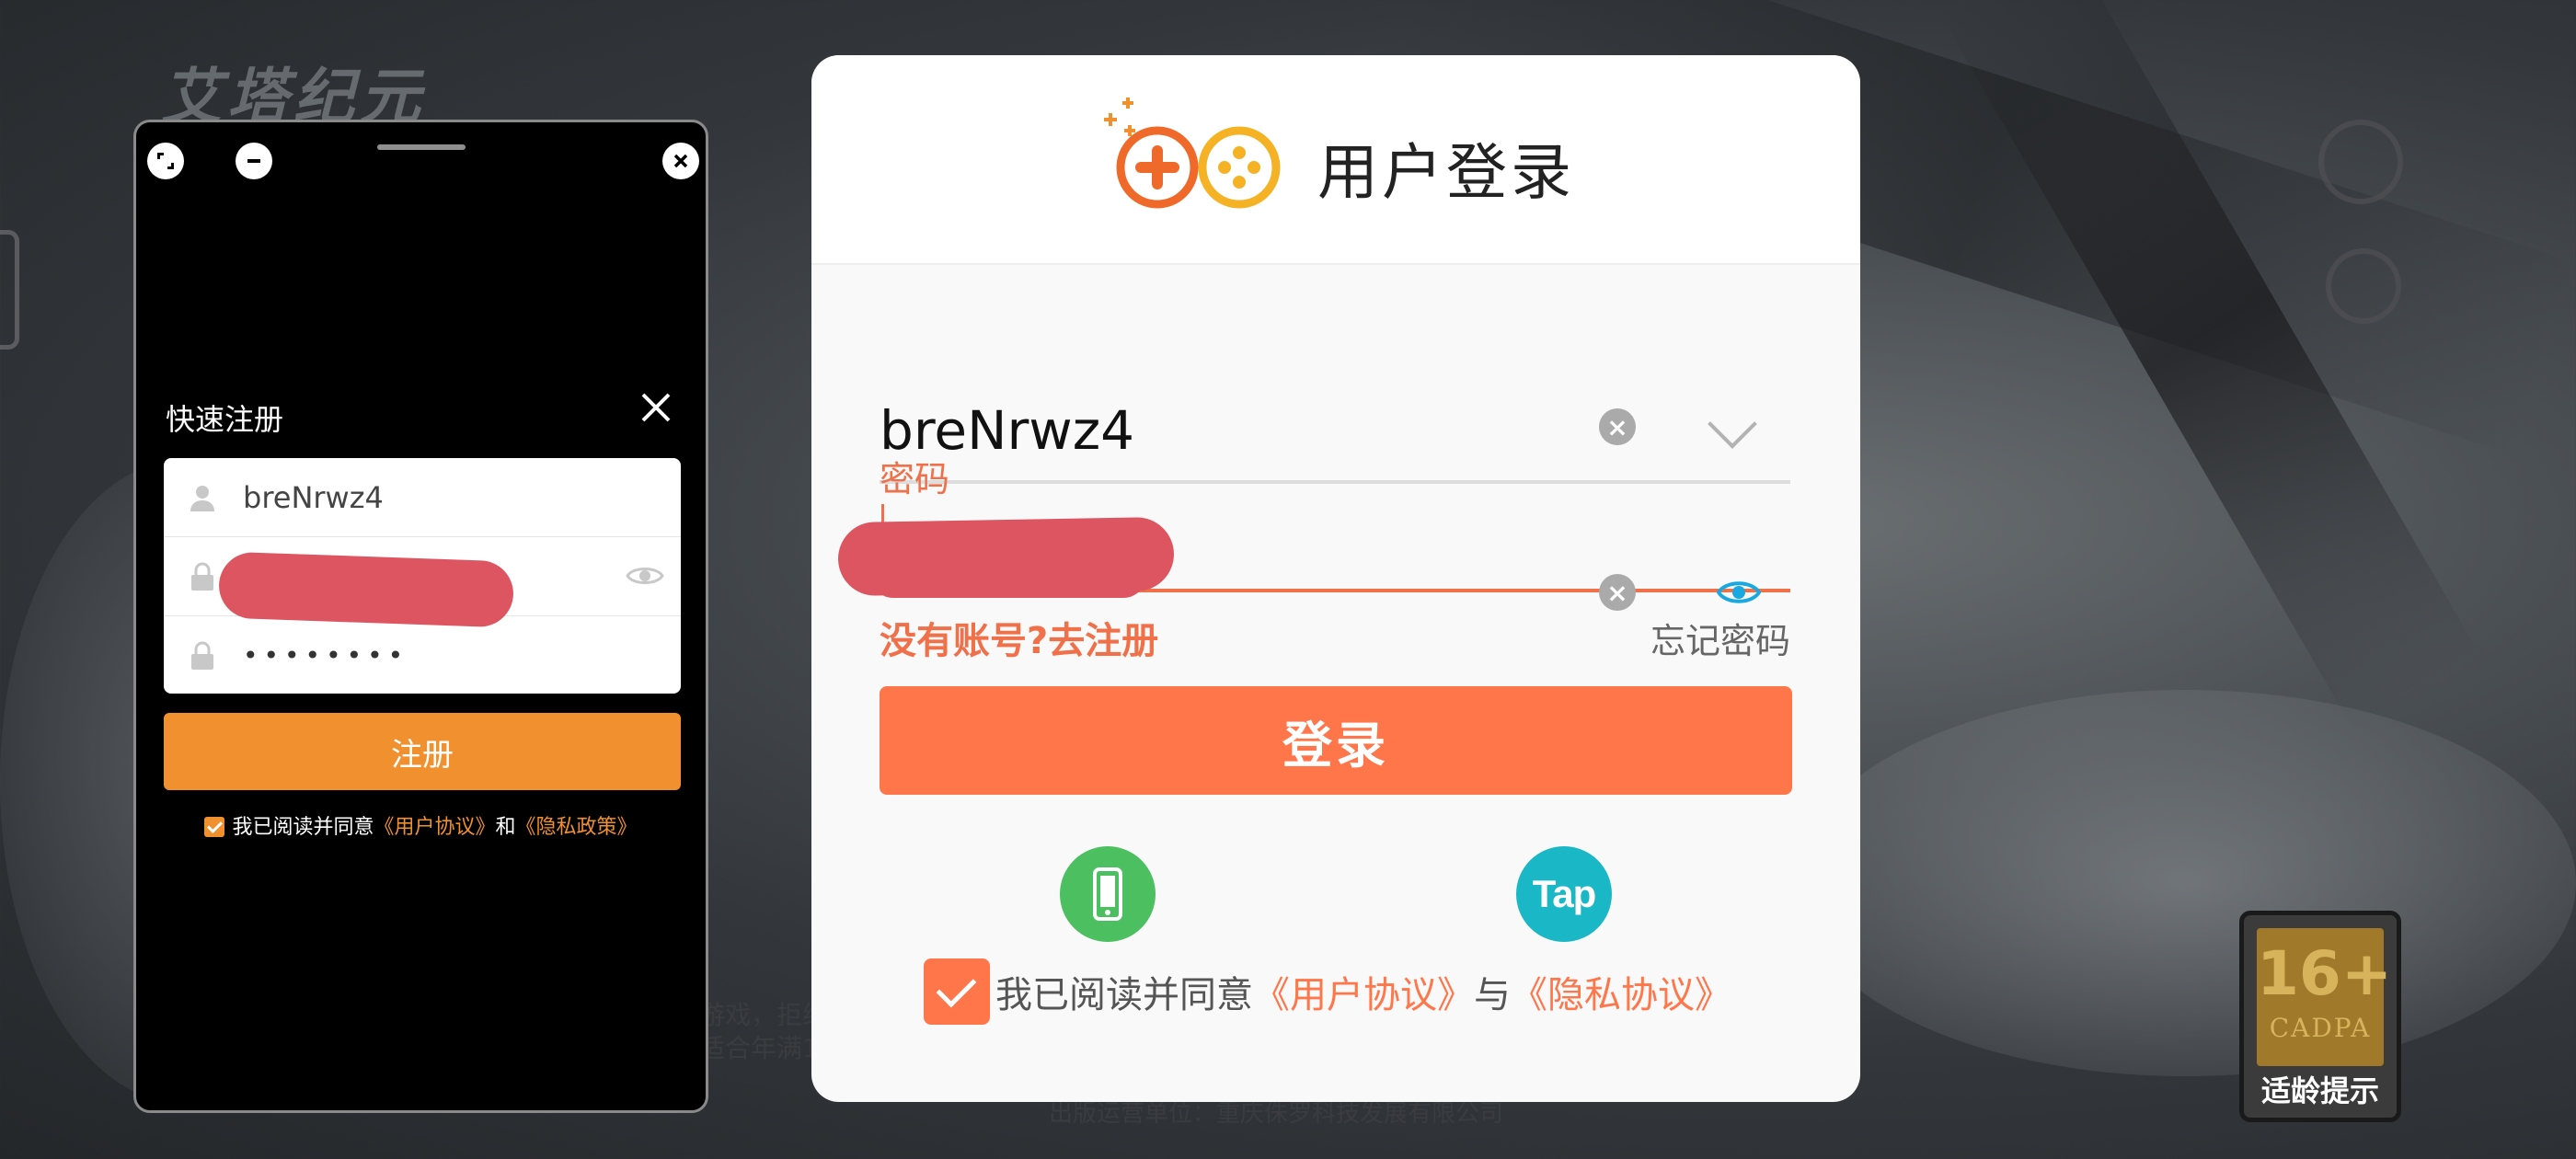  Describe the element at coordinates (1492, 995) in the screenshot. I see `agree-join: 与` at that location.